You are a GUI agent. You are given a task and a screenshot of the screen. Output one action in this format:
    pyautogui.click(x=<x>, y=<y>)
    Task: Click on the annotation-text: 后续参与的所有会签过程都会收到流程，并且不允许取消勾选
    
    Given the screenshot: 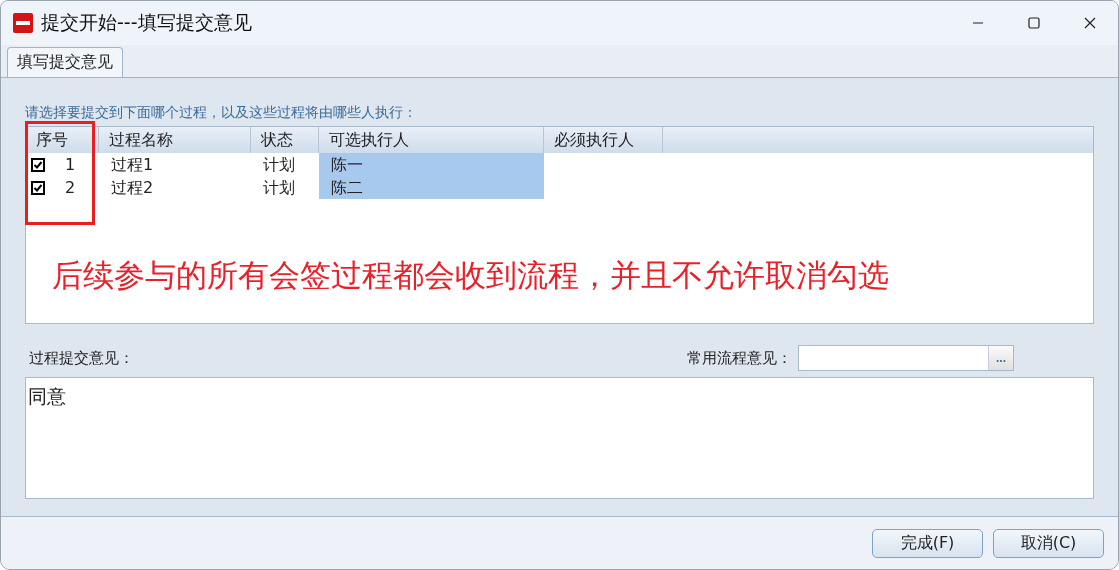 What is the action you would take?
    pyautogui.click(x=470, y=275)
    